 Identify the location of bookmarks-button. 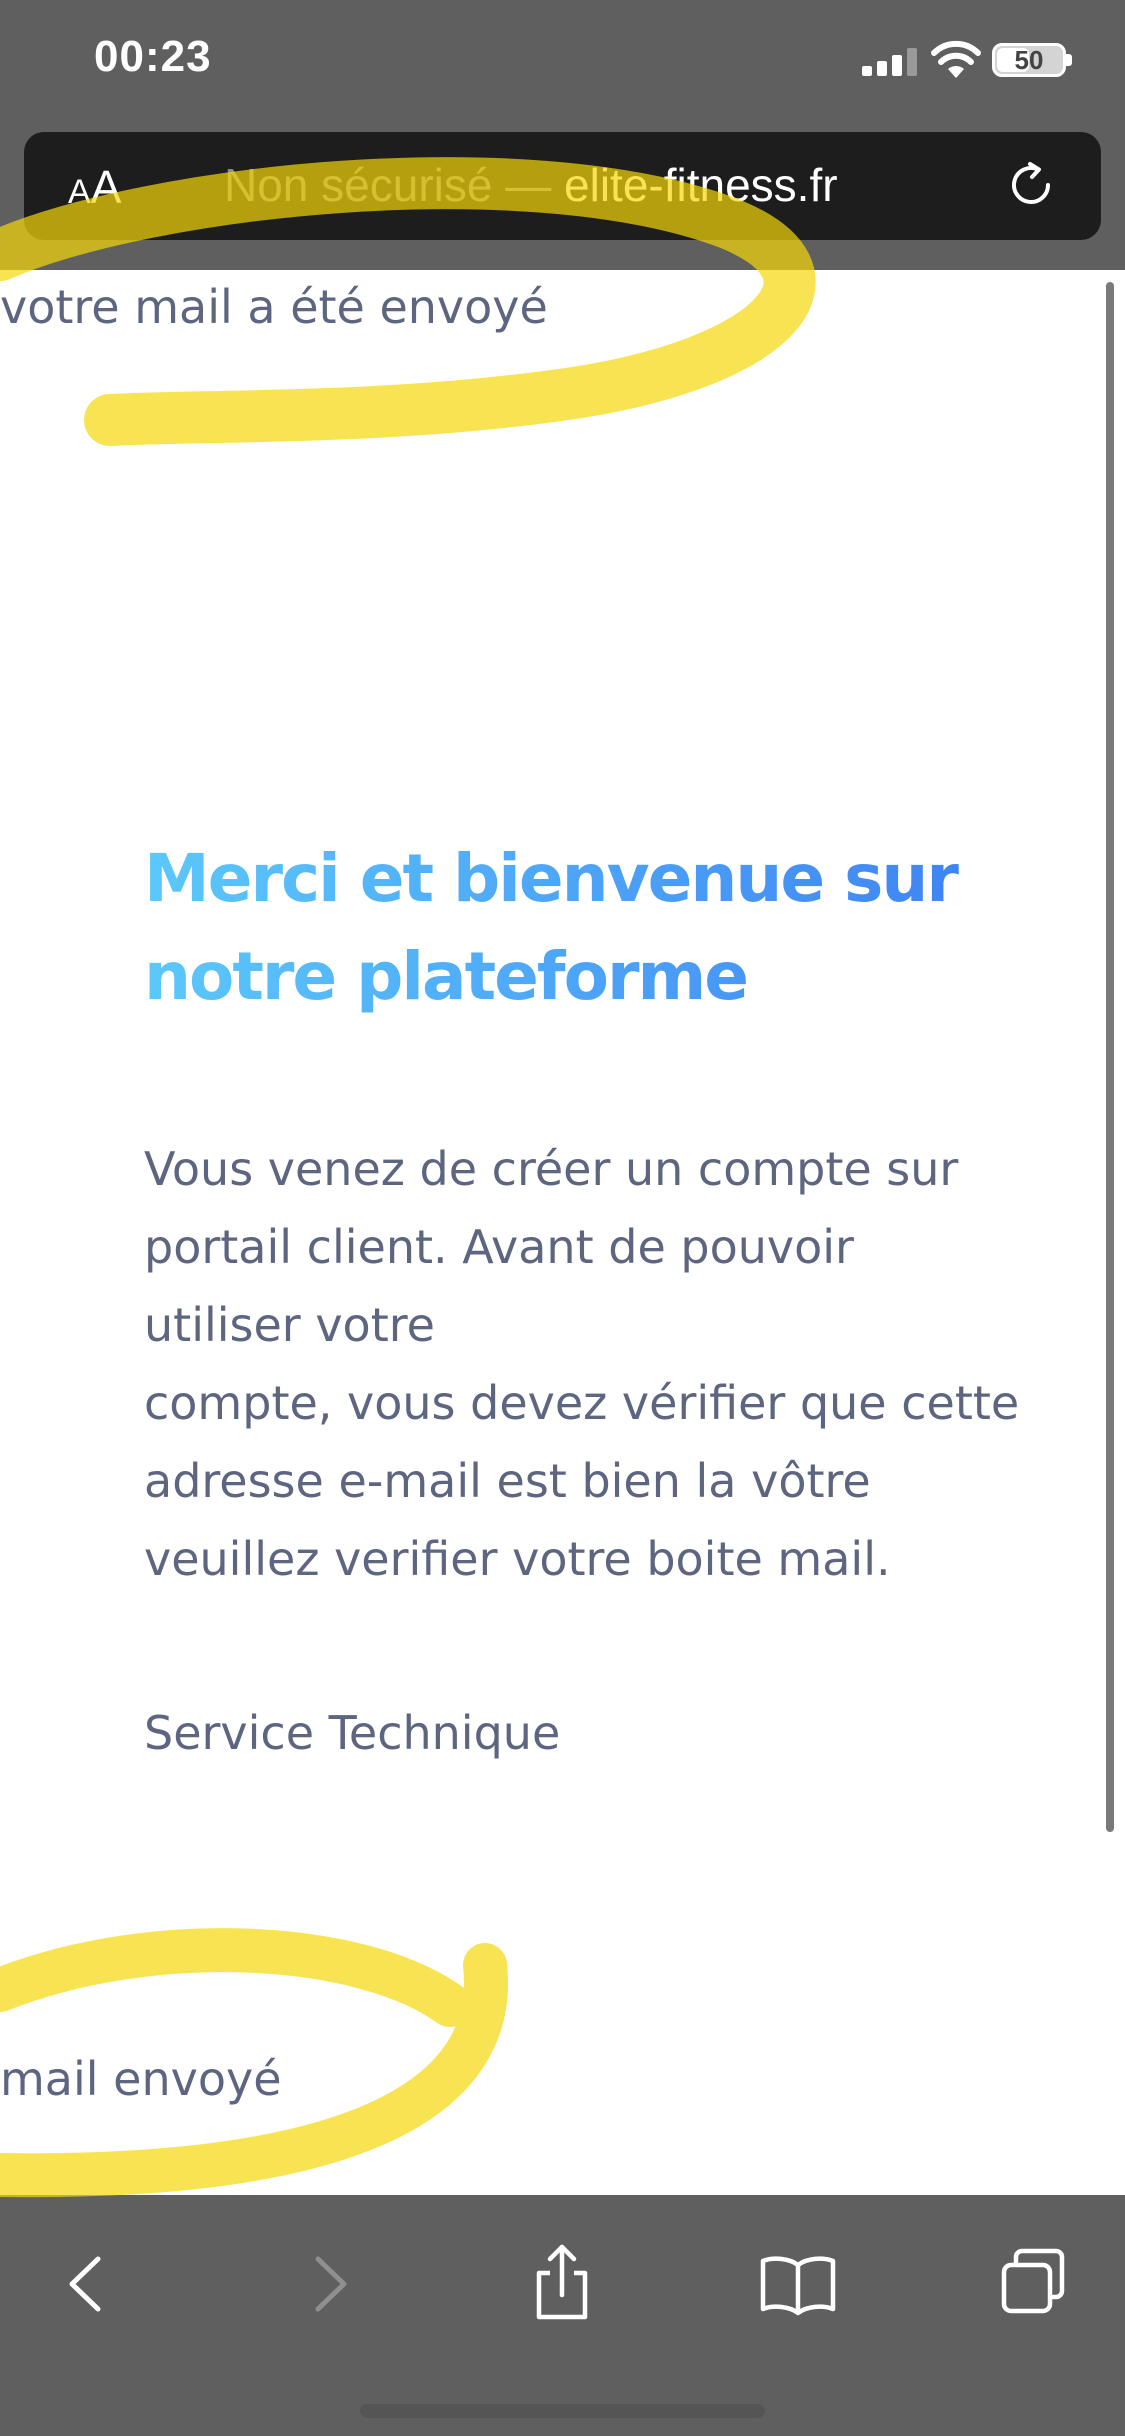
(798, 2284).